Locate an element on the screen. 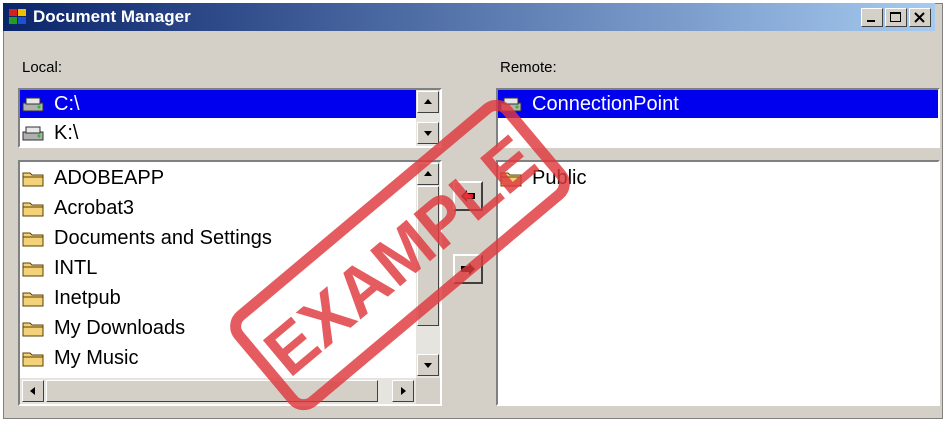  local-drive-list: C:\ K:\ is located at coordinates (230, 118).